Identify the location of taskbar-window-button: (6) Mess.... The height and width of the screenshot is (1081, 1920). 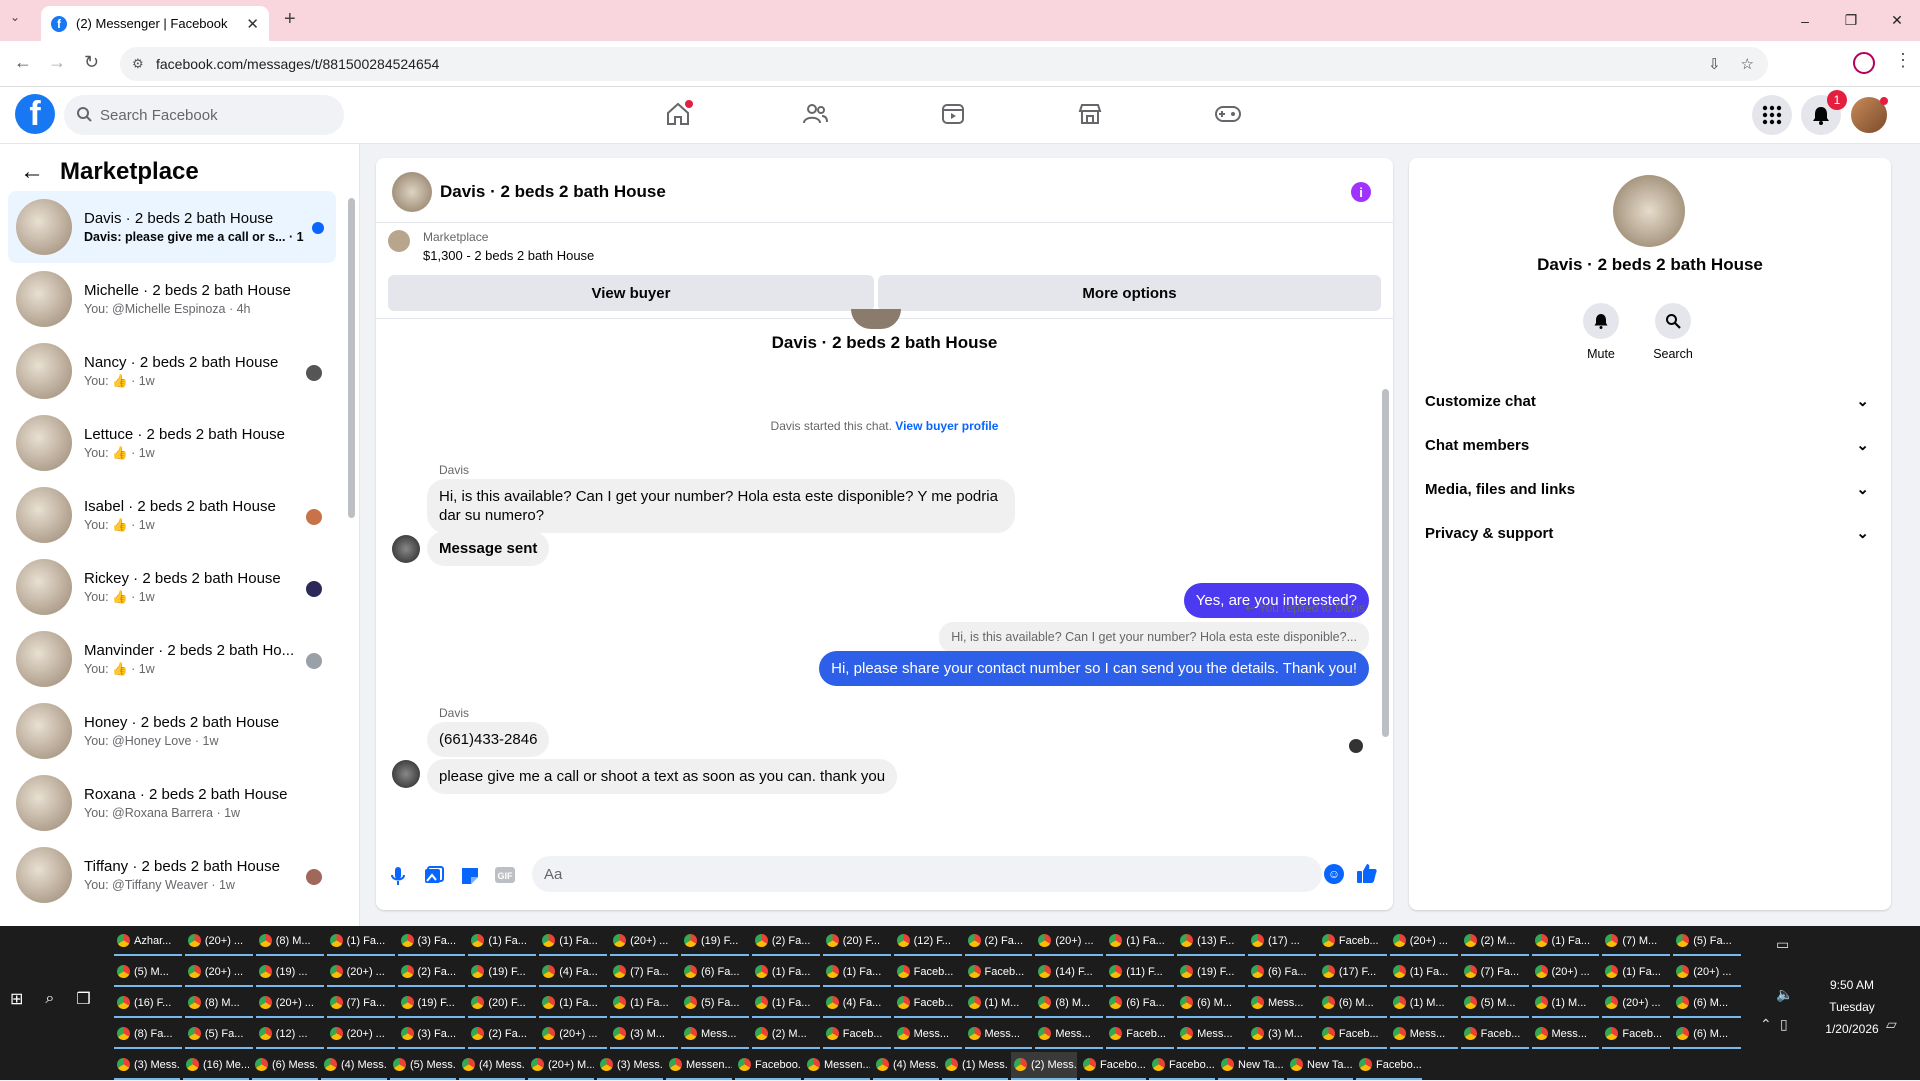
(285, 1066).